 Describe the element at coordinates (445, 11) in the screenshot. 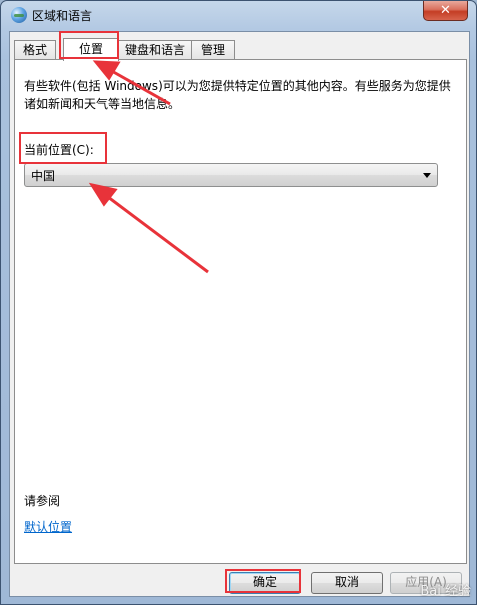

I see `close-button: ✕` at that location.